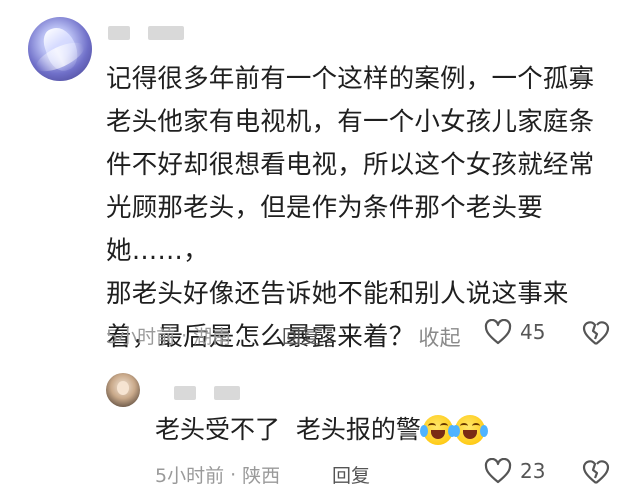  Describe the element at coordinates (190, 476) in the screenshot. I see `reply-time: 5小时前` at that location.